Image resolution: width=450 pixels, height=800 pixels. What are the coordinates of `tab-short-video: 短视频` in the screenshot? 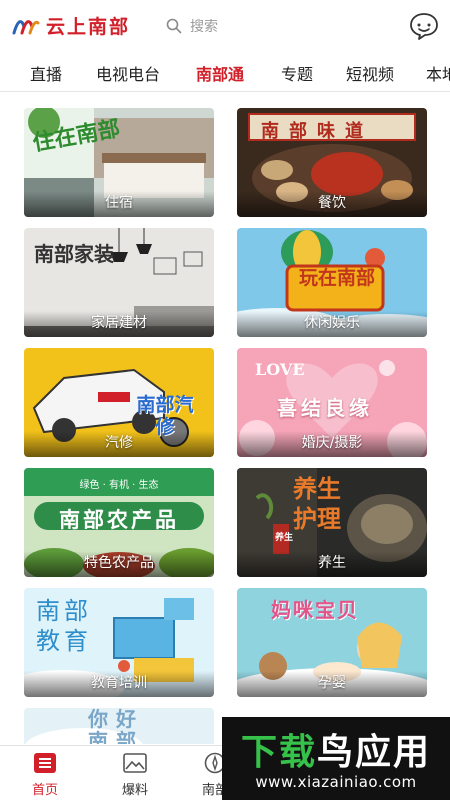 It's located at (370, 73).